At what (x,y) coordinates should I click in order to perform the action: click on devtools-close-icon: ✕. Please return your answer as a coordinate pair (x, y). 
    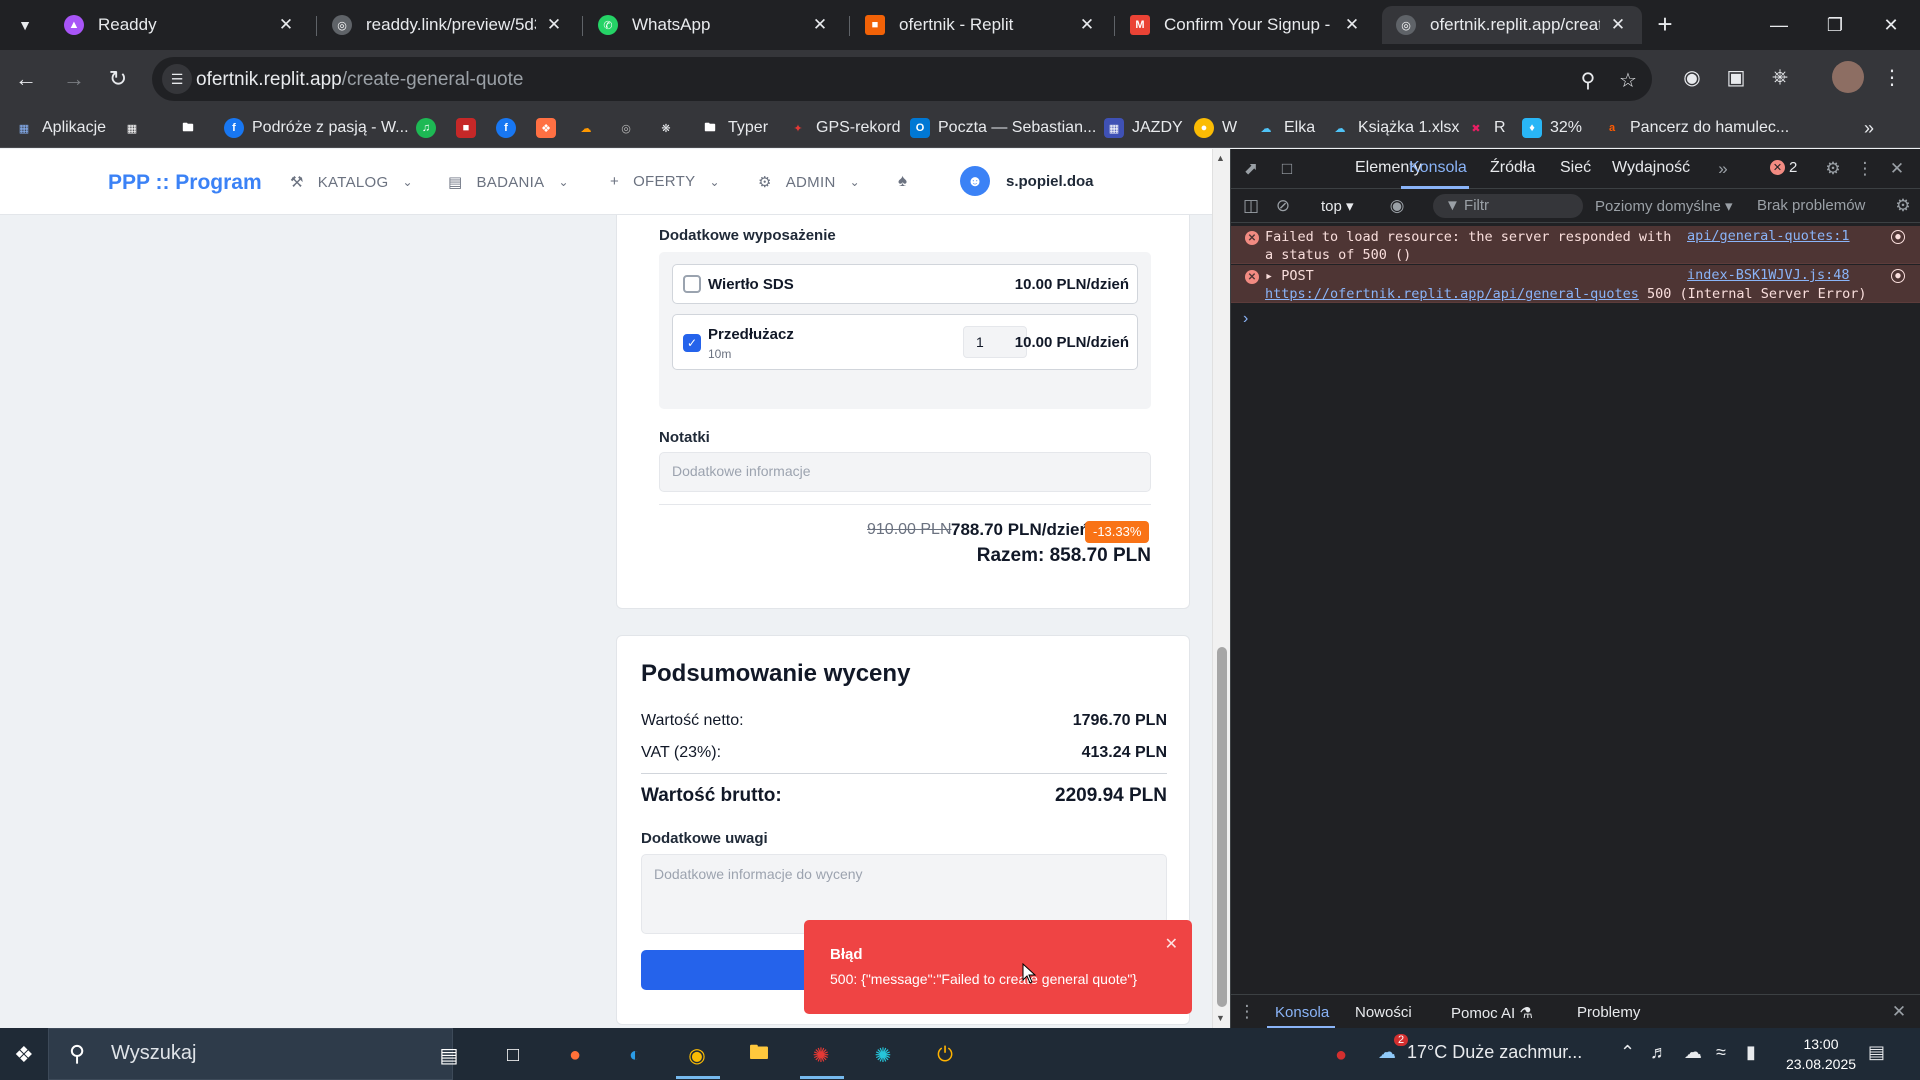
    Looking at the image, I should click on (1897, 169).